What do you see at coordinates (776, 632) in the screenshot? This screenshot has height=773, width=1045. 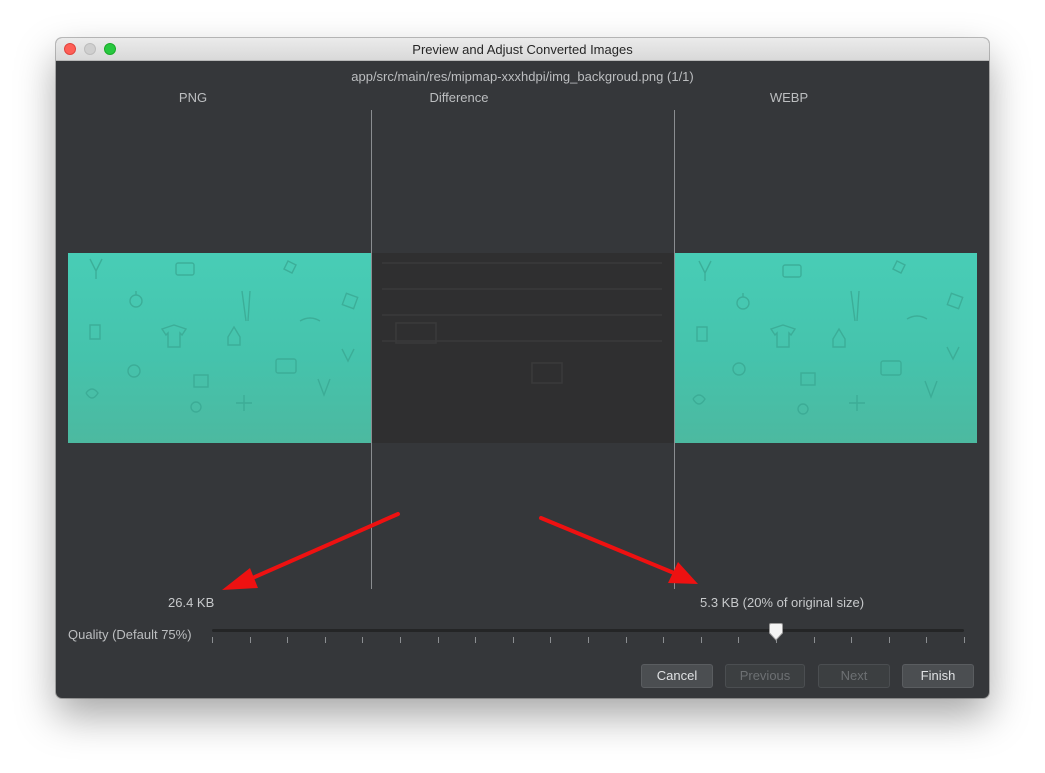 I see `quality-slider-thumb` at bounding box center [776, 632].